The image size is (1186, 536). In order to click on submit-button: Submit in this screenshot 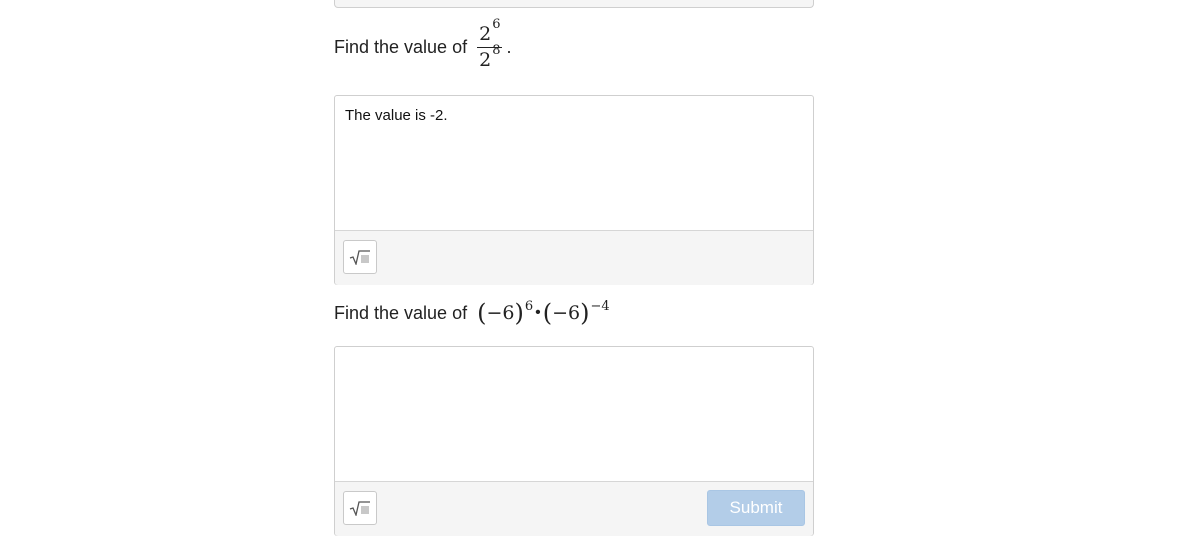, I will do `click(756, 508)`.